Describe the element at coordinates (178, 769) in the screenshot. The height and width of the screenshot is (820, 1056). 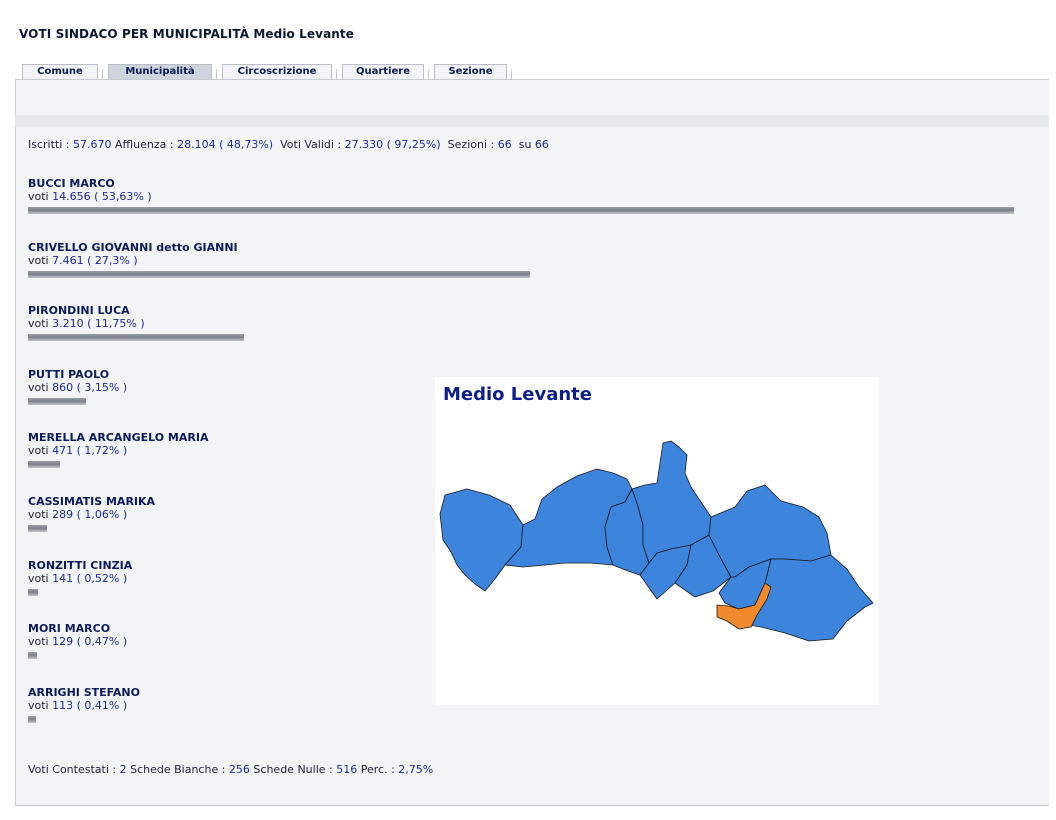
I see `bianche-label: Schede Bianche :` at that location.